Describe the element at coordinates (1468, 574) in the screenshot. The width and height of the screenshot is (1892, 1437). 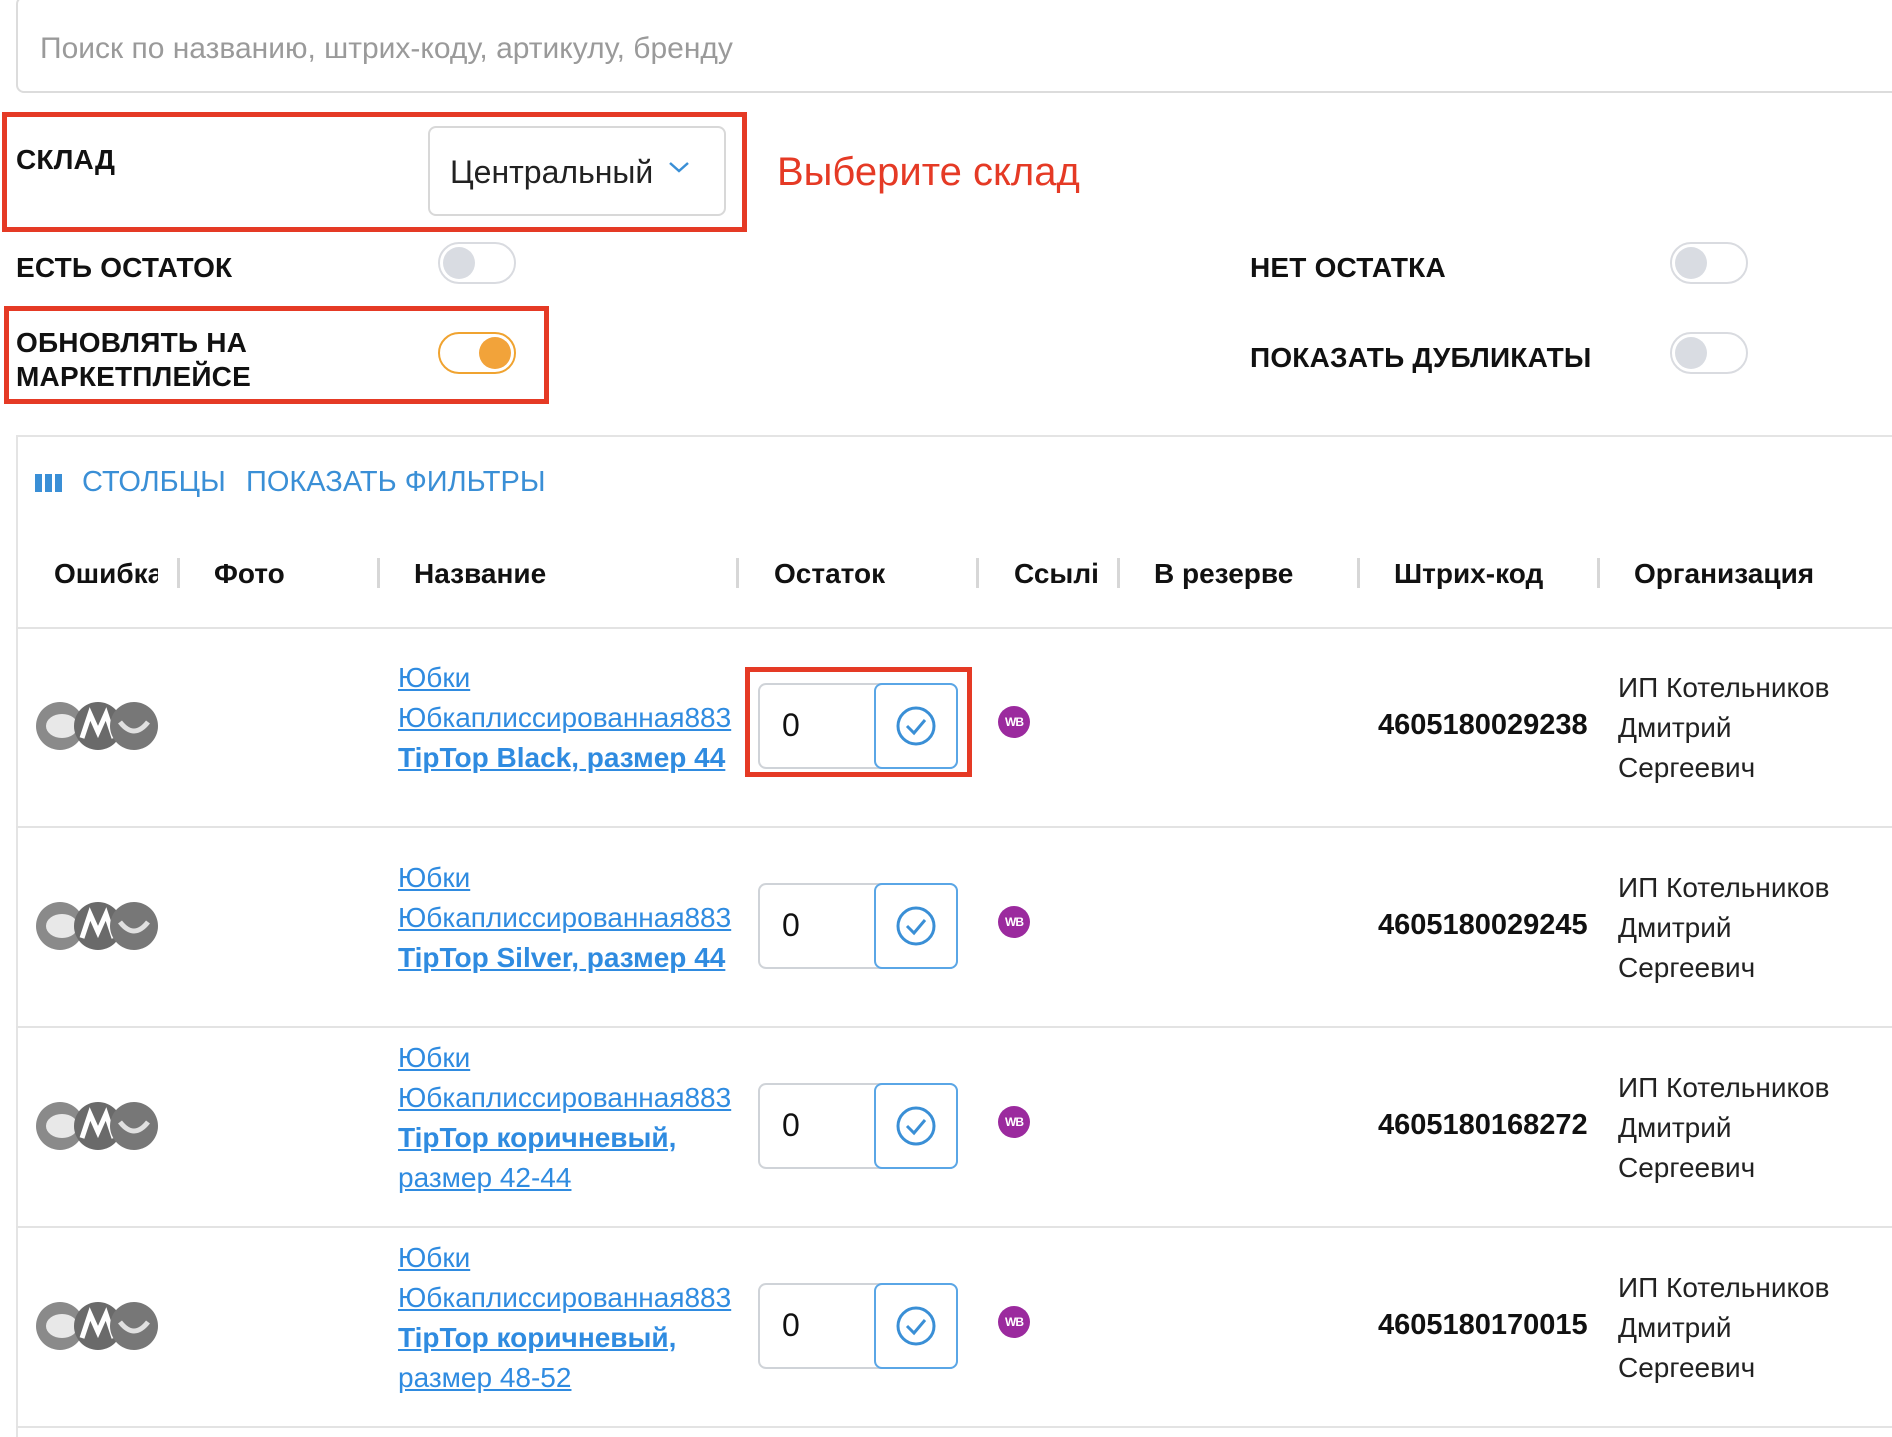
I see `column-header-barcode: Штрих-код` at that location.